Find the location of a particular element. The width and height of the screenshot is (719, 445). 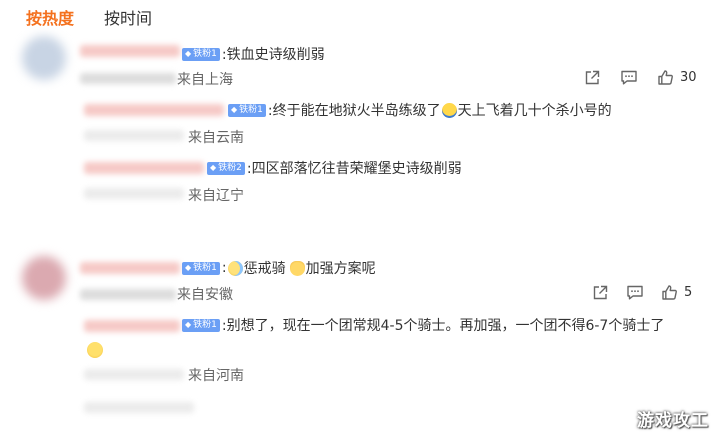

fan-badge: ◆ 铁粉2 is located at coordinates (226, 168).